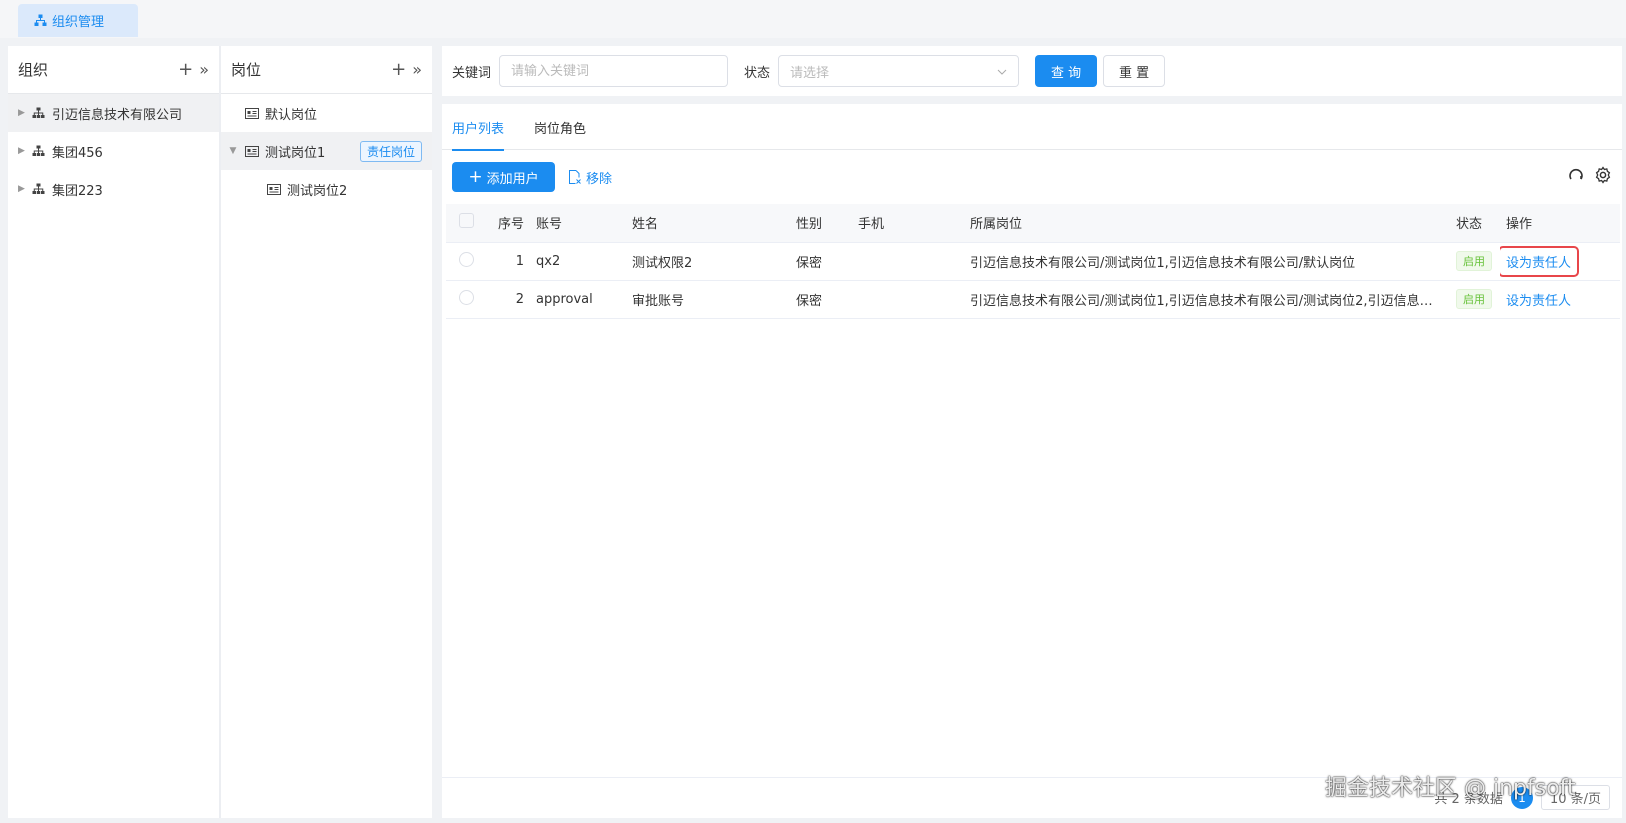 Image resolution: width=1626 pixels, height=823 pixels. Describe the element at coordinates (1207, 223) in the screenshot. I see `col-header: 所属岗位` at that location.